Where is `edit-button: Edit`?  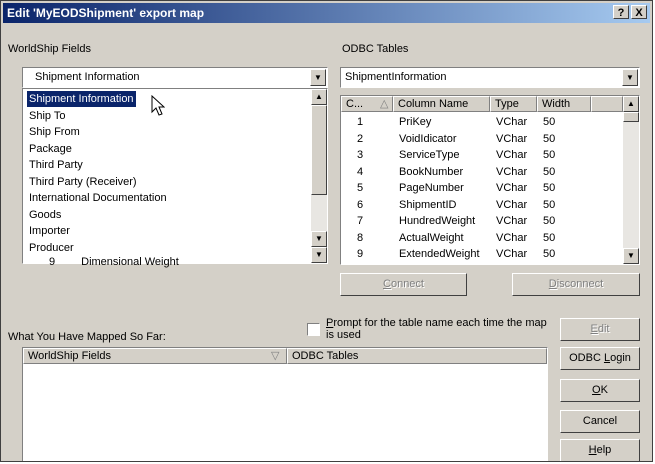 edit-button: Edit is located at coordinates (600, 329).